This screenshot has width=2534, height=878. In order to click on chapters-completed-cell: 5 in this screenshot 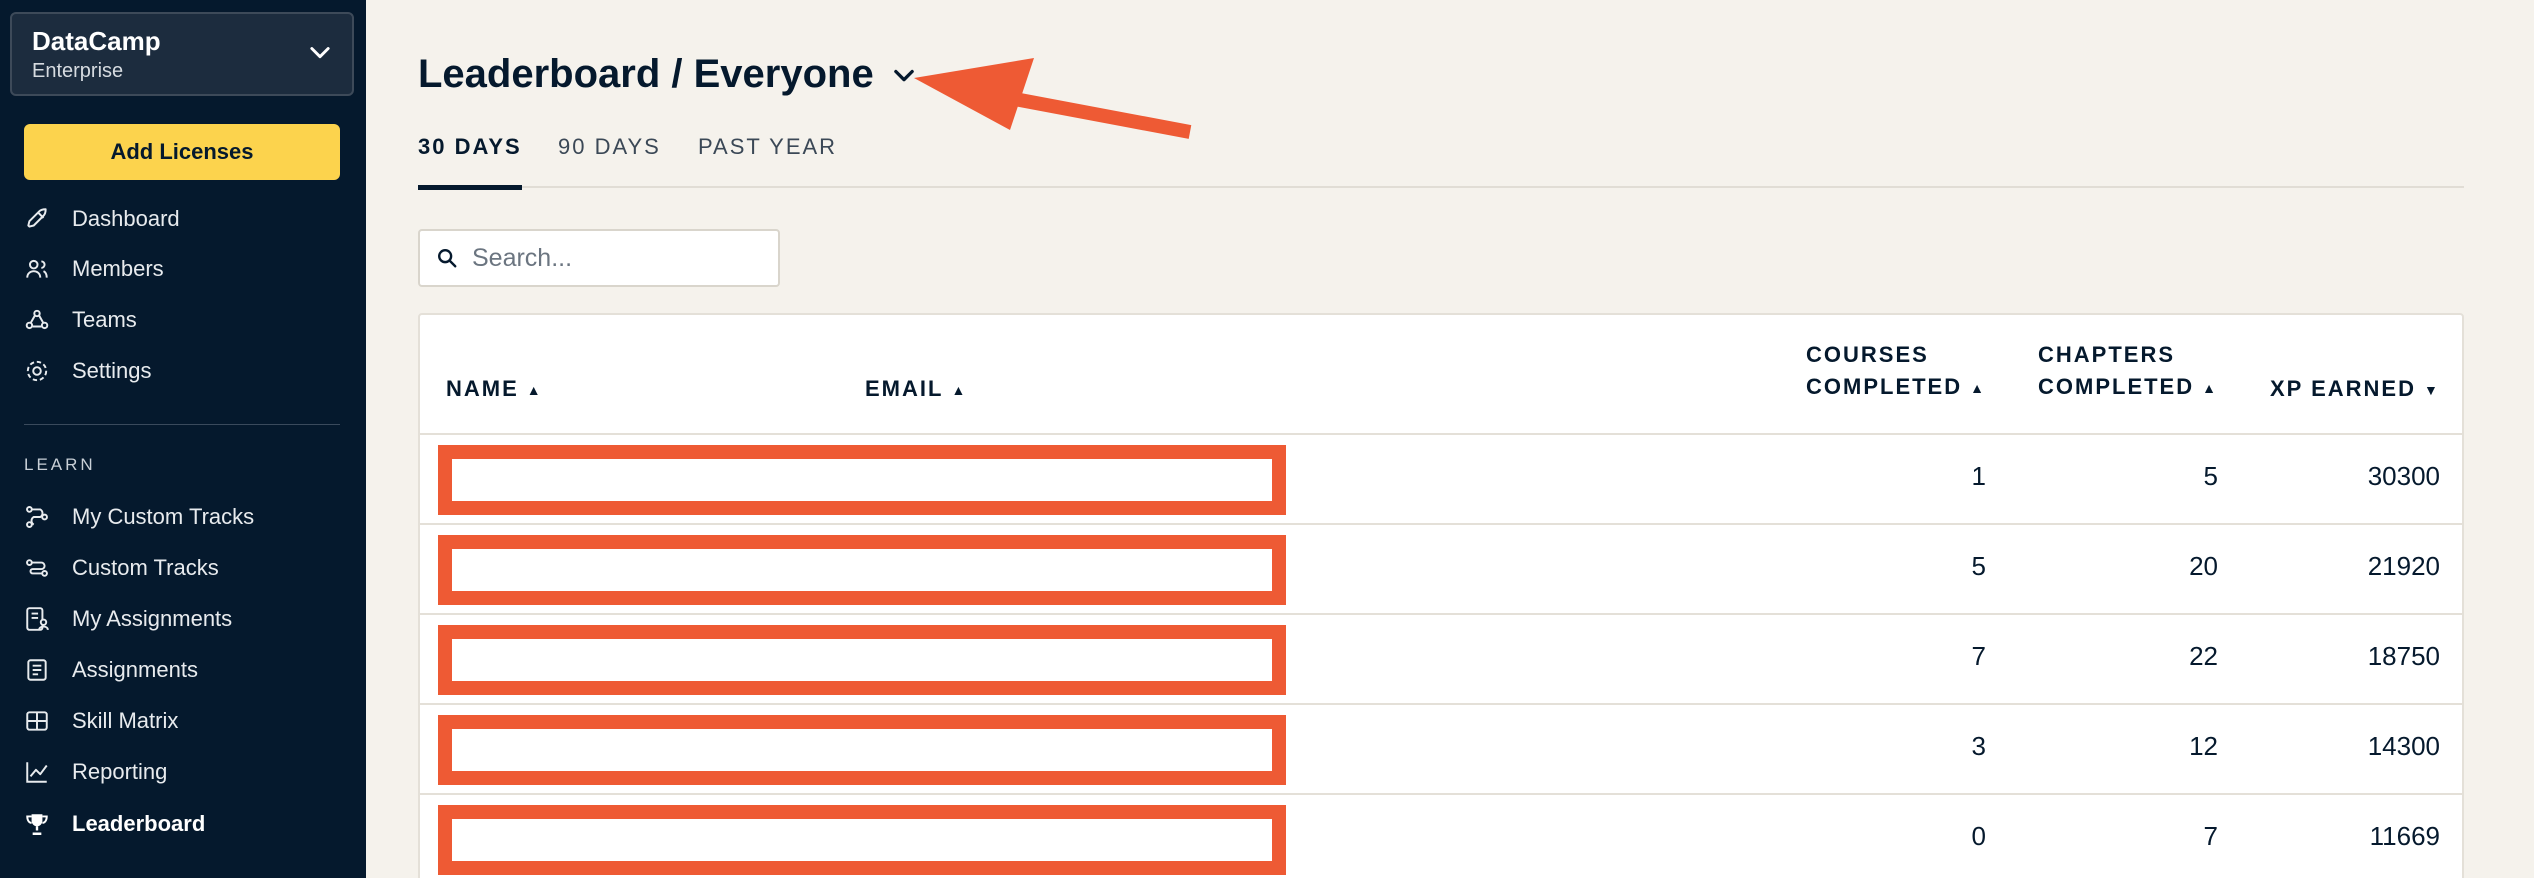, I will do `click(2210, 476)`.